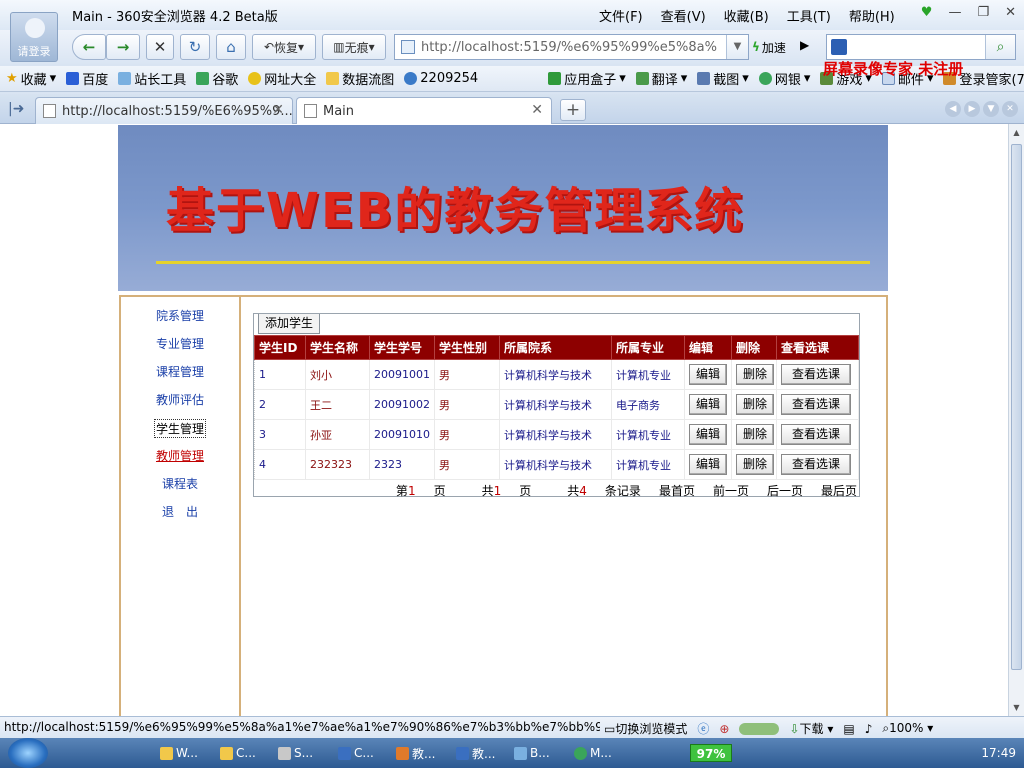 The height and width of the screenshot is (768, 1024). What do you see at coordinates (180, 371) in the screenshot?
I see `nav-course: 课程管理` at bounding box center [180, 371].